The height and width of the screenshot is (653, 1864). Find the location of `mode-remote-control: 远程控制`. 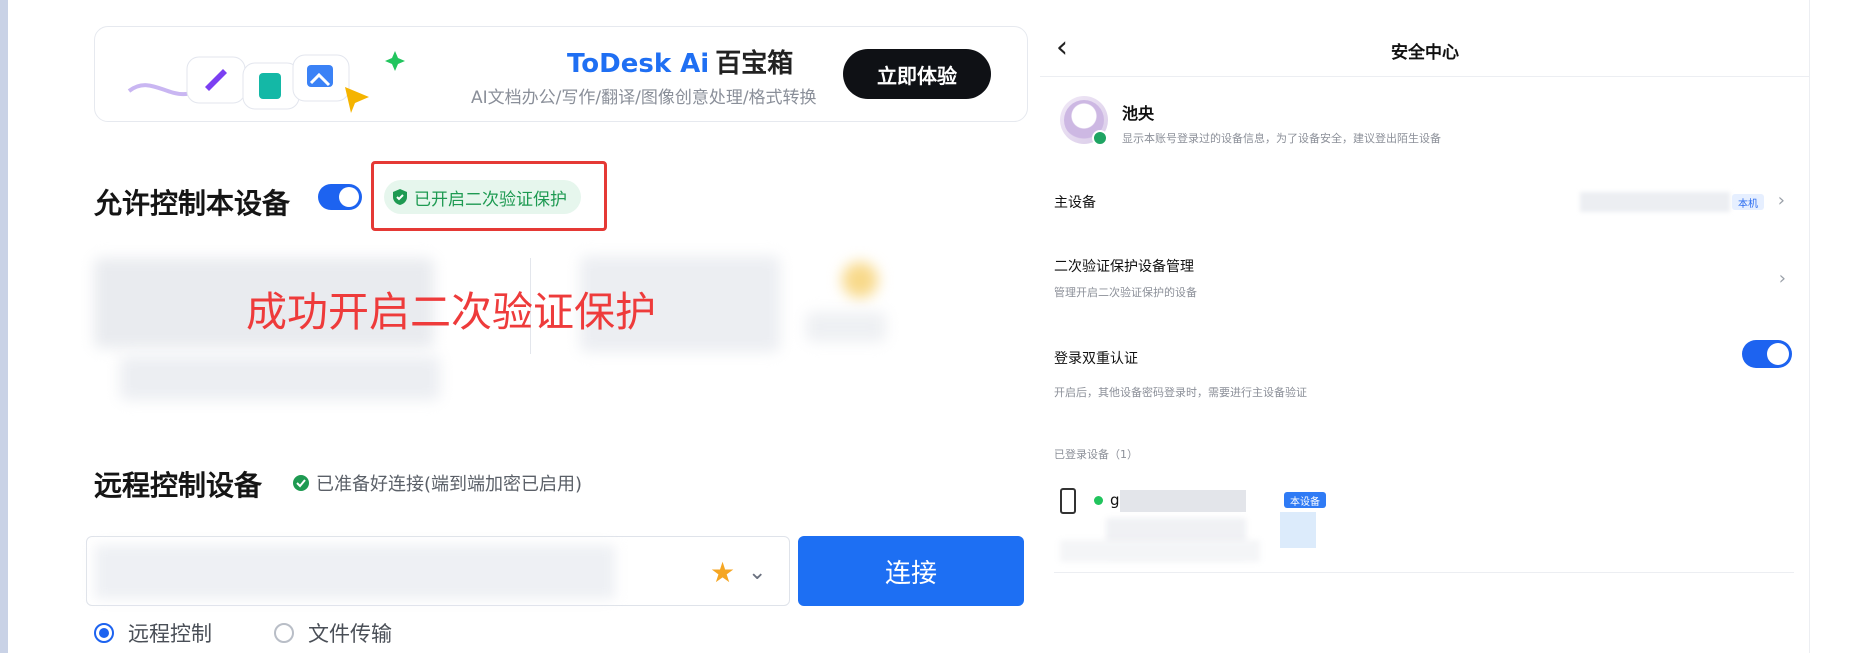

mode-remote-control: 远程控制 is located at coordinates (153, 633).